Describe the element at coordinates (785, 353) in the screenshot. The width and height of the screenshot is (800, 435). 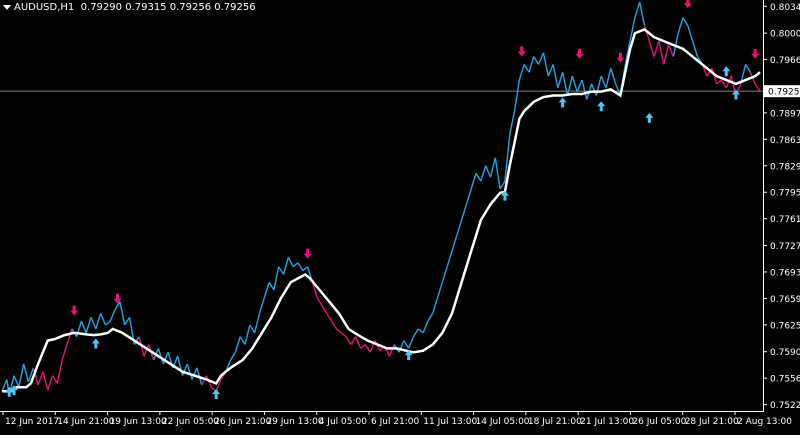
I see `y-tick-label: 0.75907` at that location.